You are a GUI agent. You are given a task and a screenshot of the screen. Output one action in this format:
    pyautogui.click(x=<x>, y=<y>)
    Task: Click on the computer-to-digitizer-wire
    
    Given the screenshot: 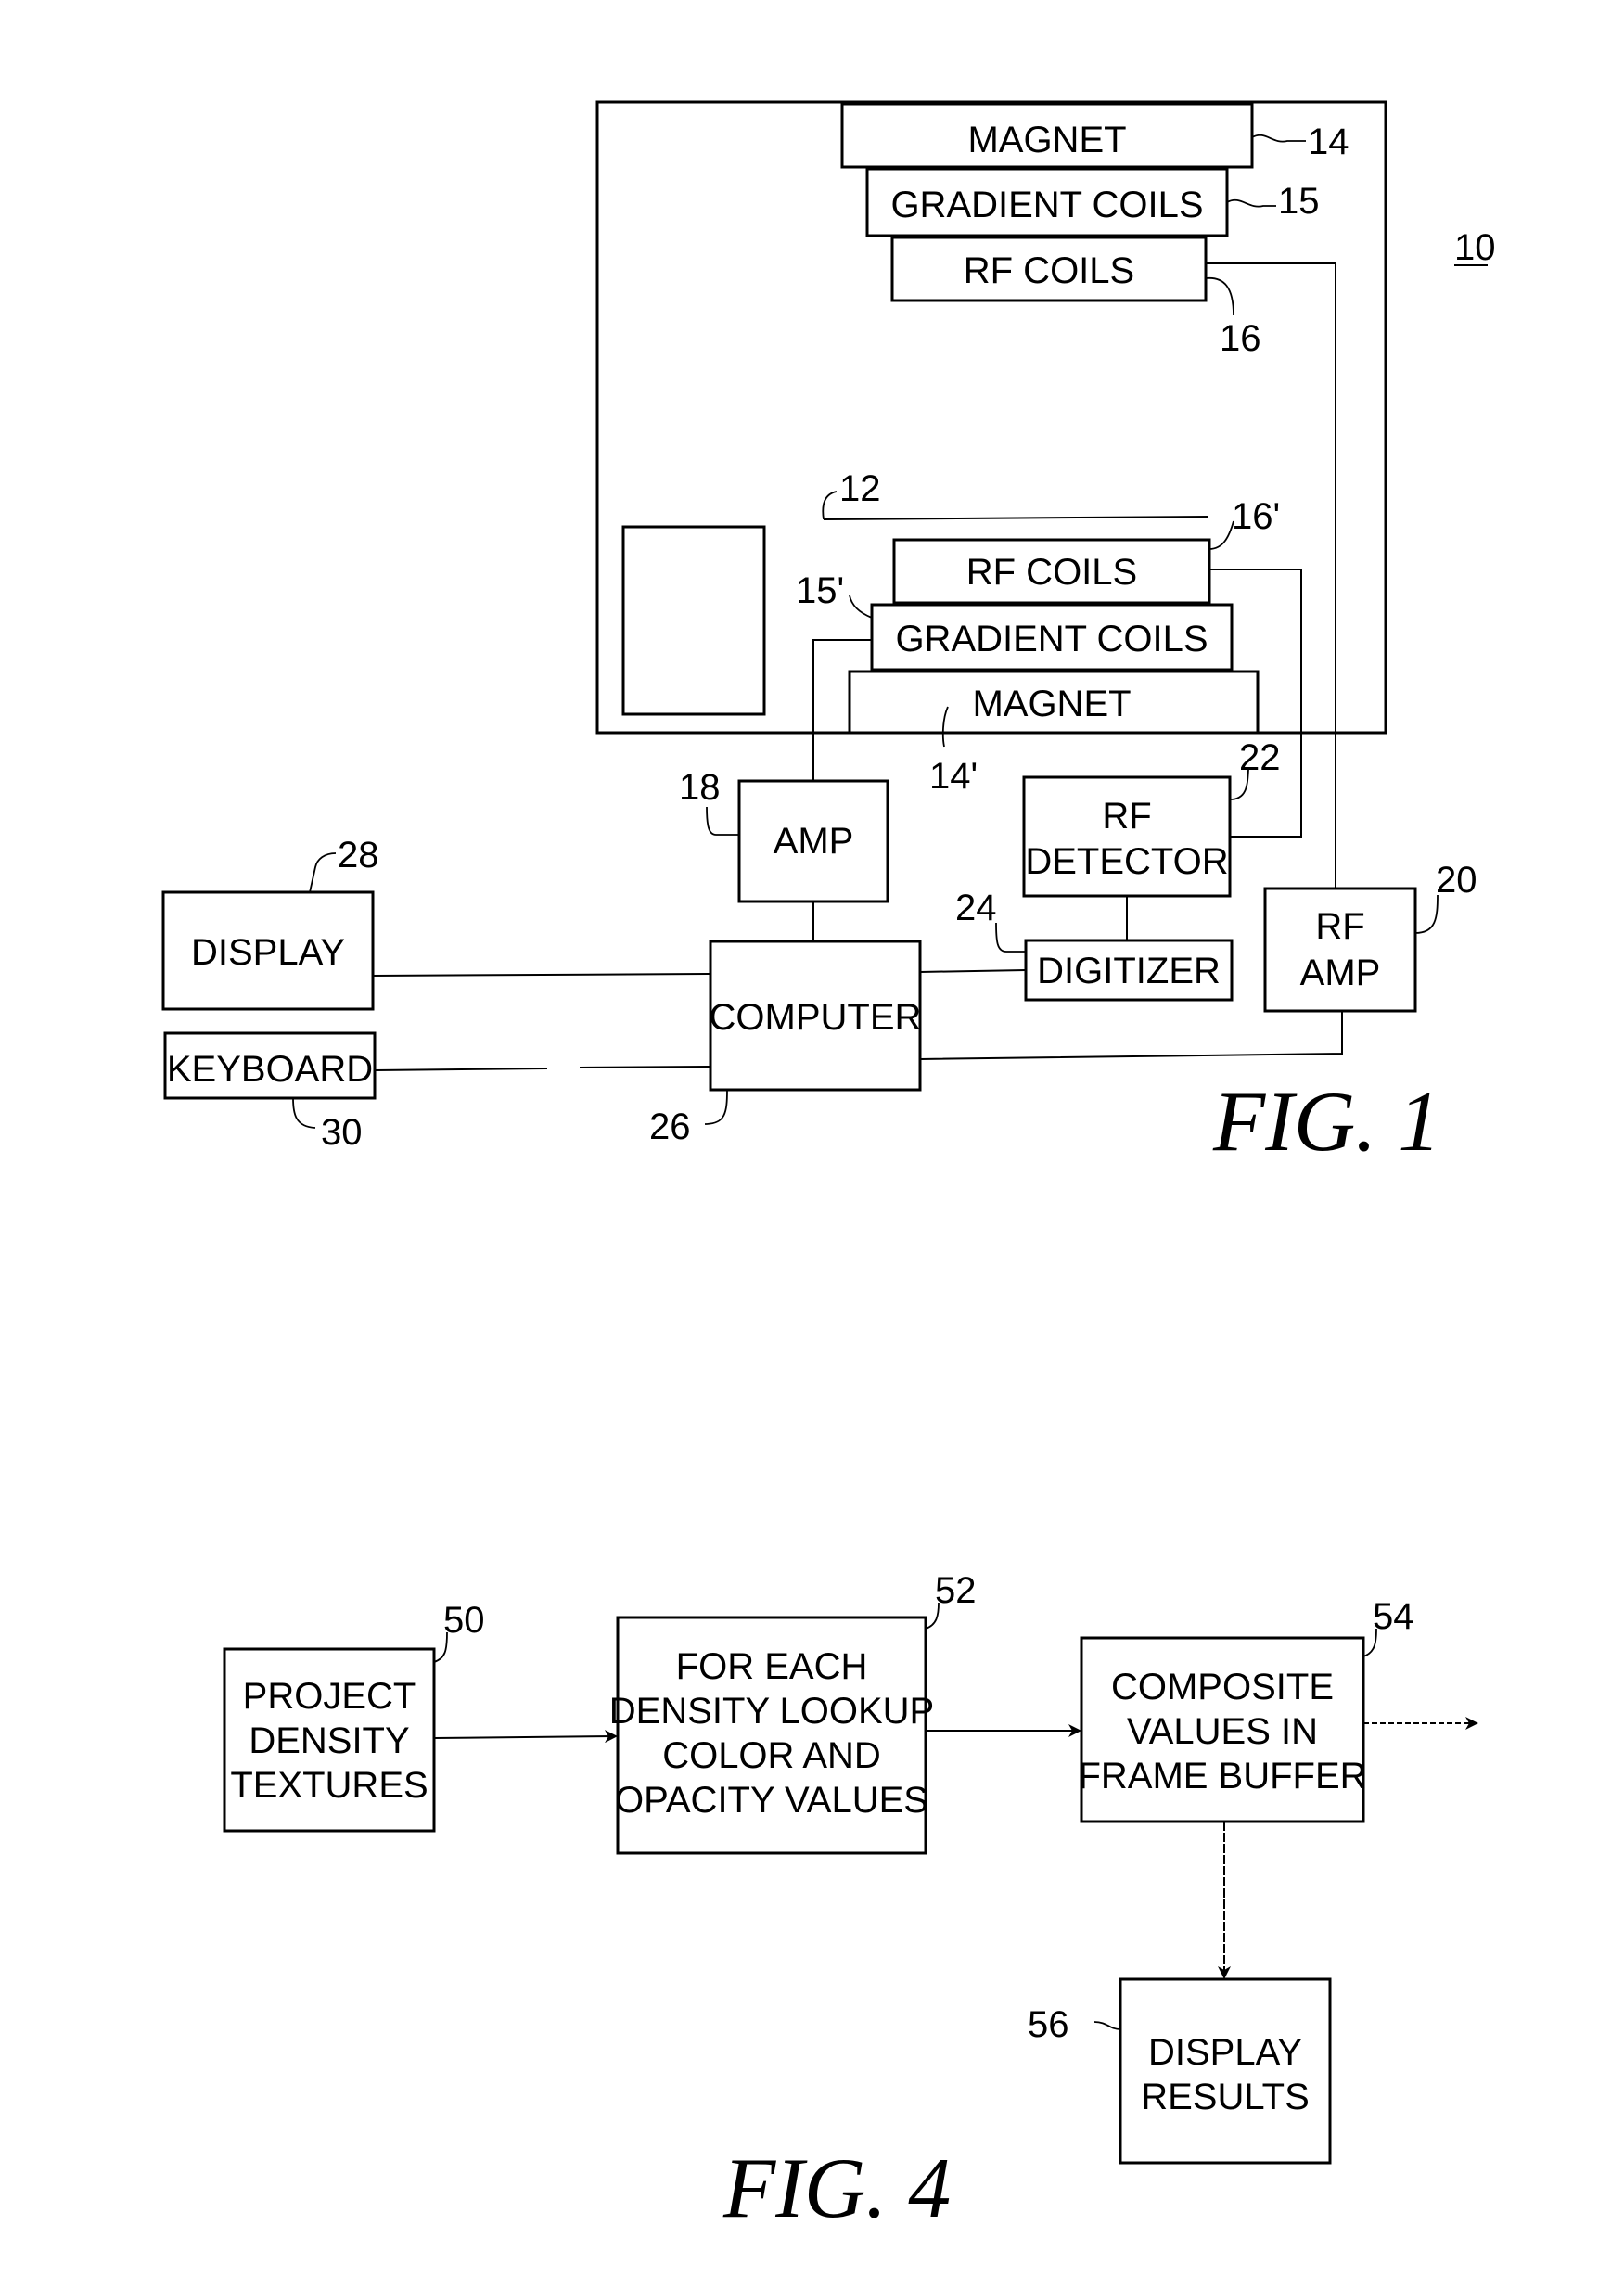 What is the action you would take?
    pyautogui.click(x=973, y=971)
    